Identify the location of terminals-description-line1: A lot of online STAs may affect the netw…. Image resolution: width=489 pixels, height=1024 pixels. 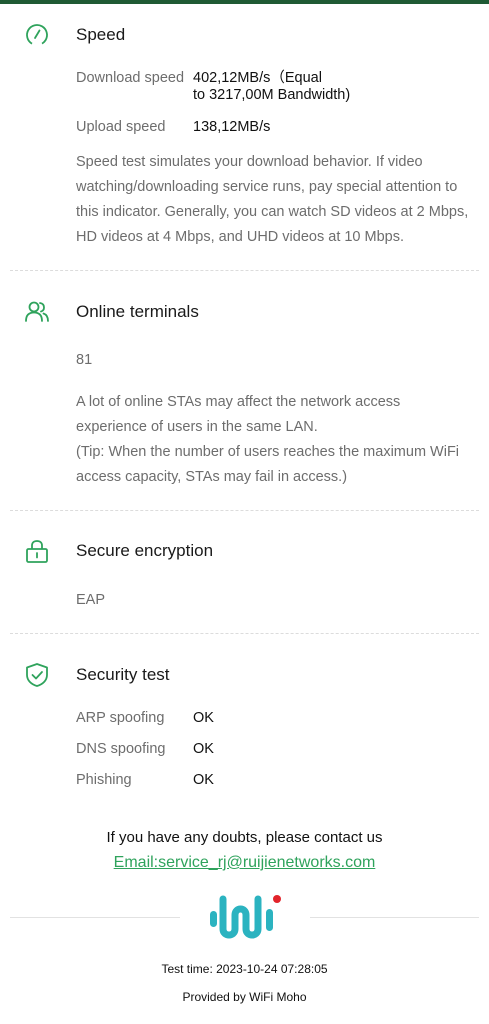
(238, 414).